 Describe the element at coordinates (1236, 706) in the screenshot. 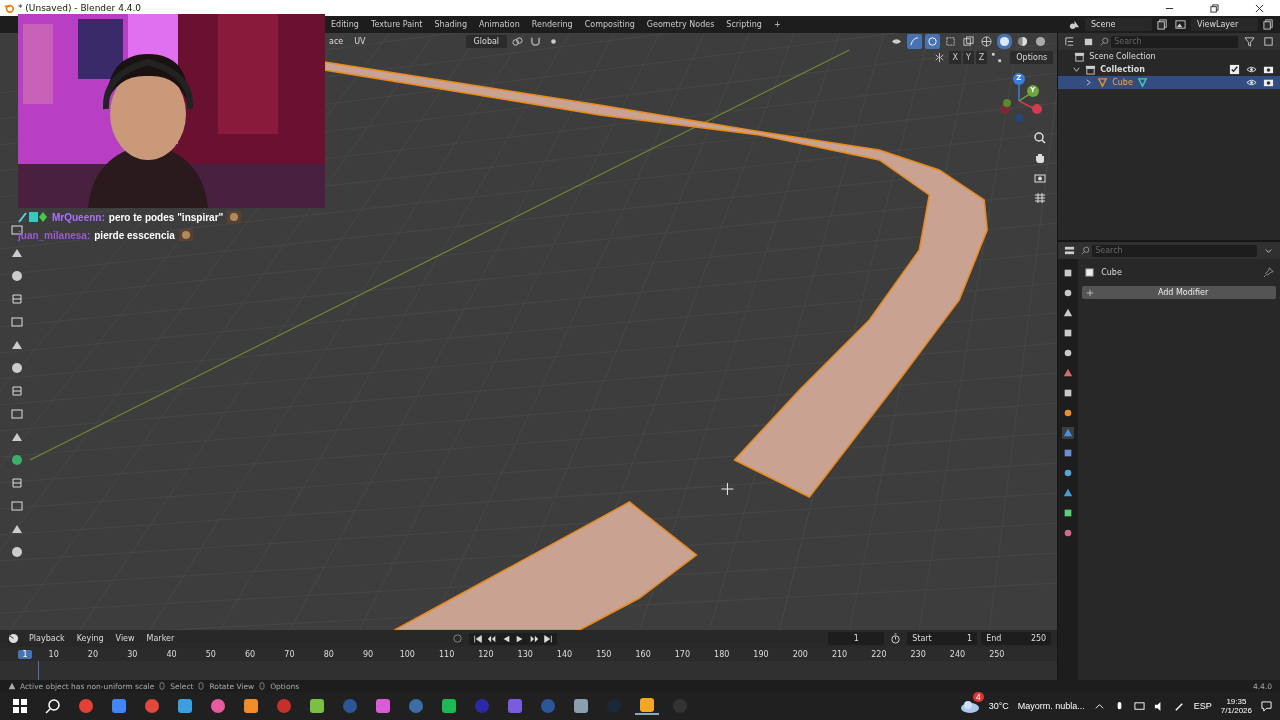

I see `clock: 19:35 7/1/2026` at that location.